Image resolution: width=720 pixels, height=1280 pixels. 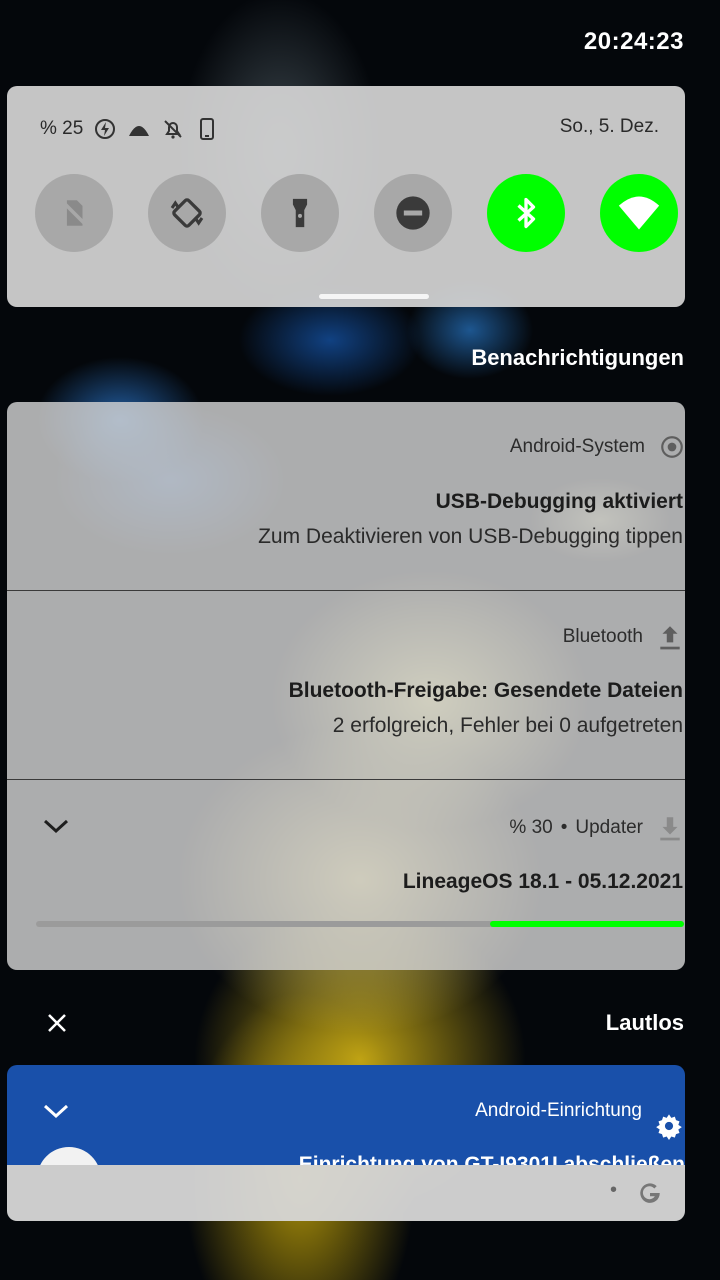 I want to click on signal-icon, so click(x=139, y=131).